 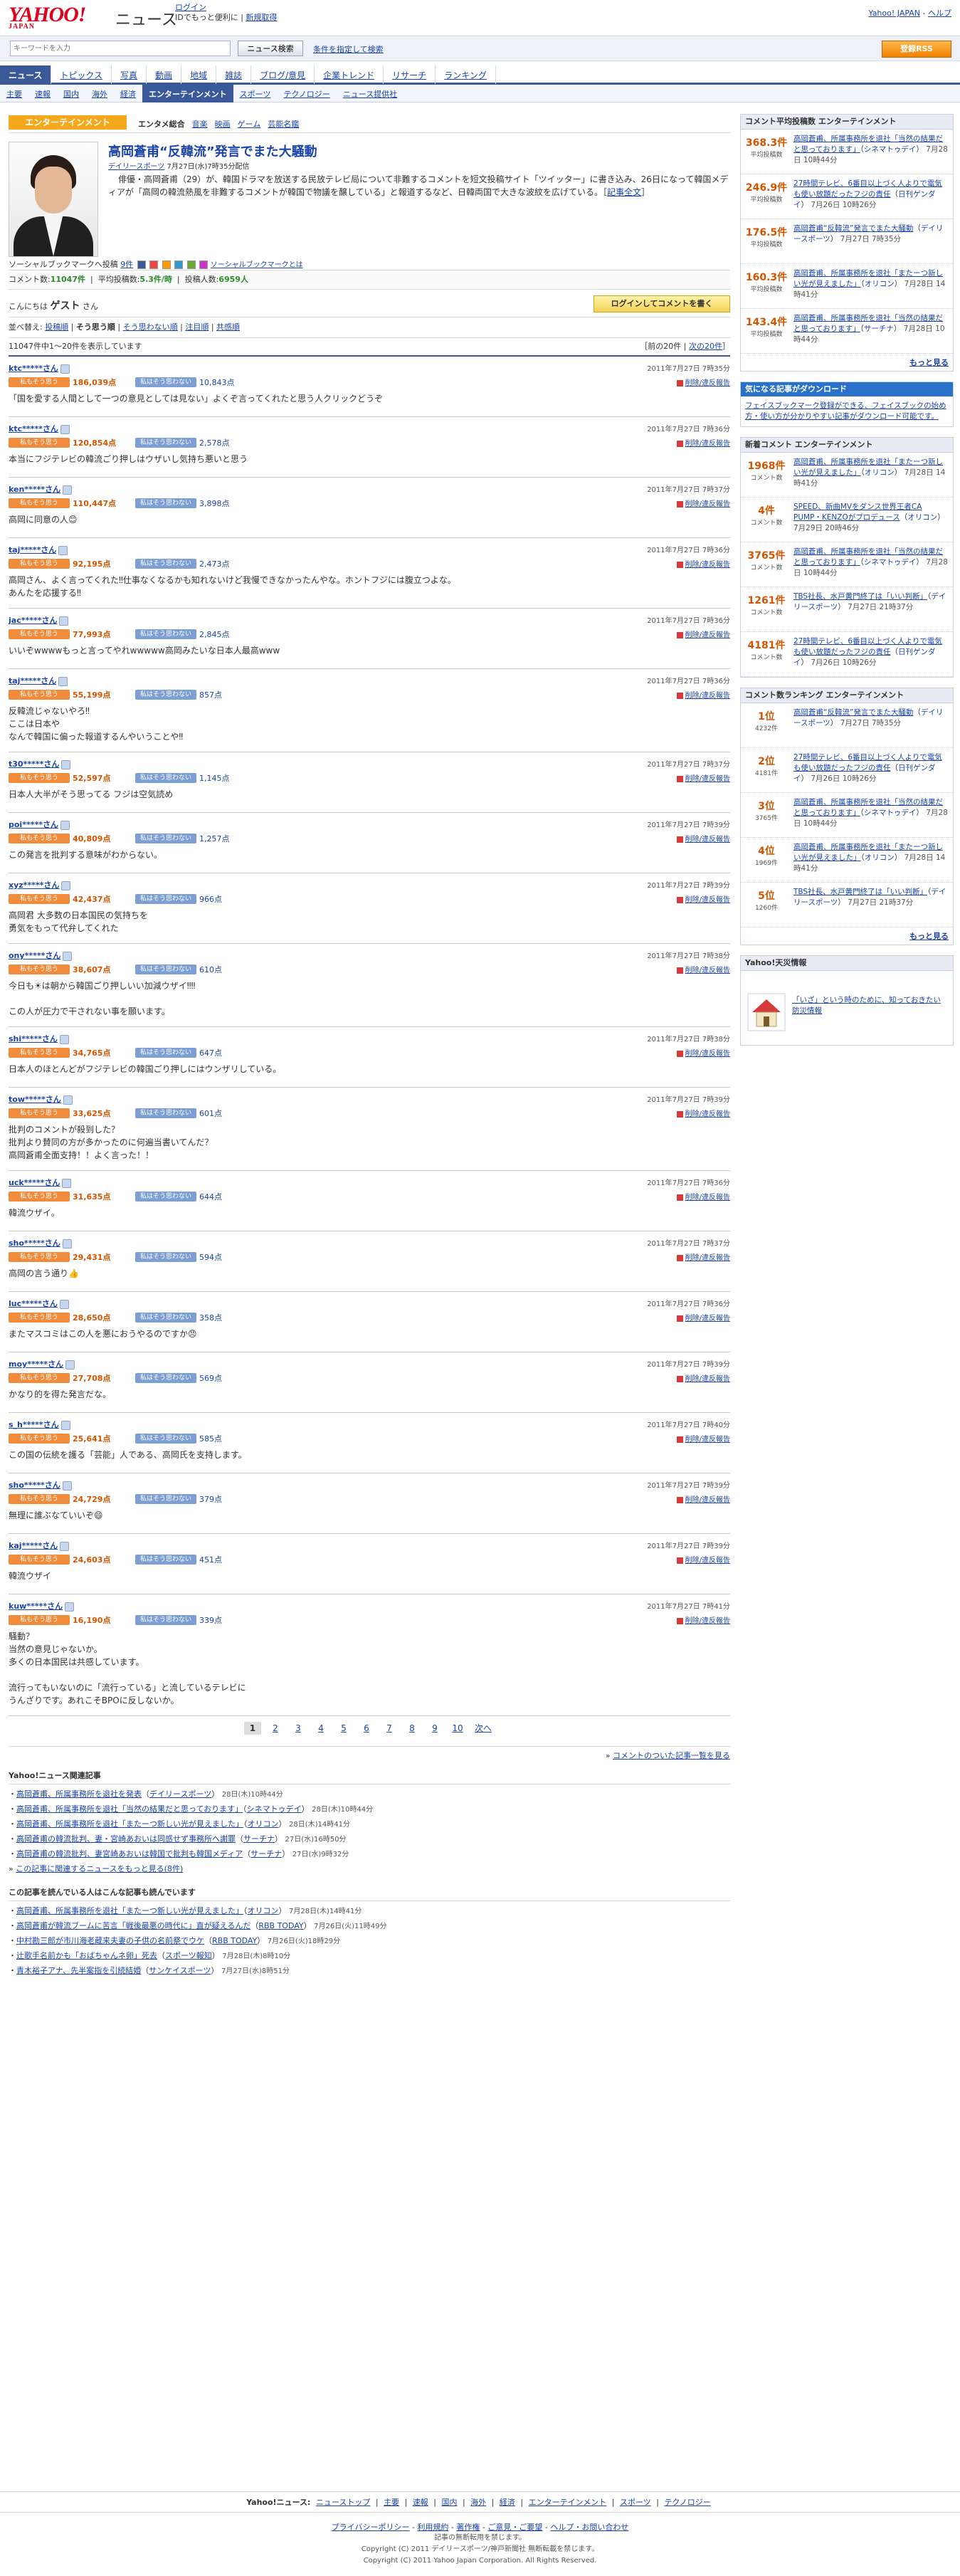 What do you see at coordinates (879, 329) in the screenshot?
I see `ranking-source: サーチナ` at bounding box center [879, 329].